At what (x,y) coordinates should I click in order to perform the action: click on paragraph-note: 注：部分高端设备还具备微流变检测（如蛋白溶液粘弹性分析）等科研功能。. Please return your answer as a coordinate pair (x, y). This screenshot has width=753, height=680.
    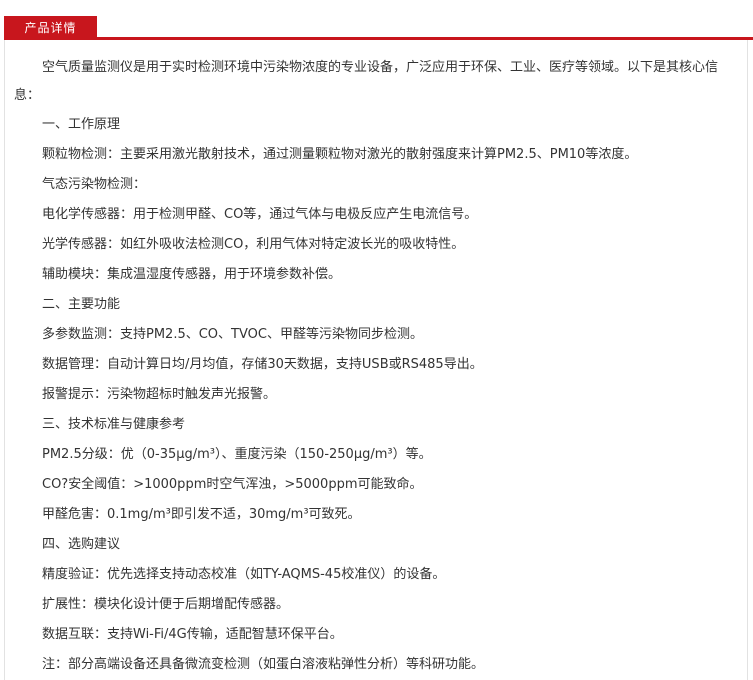
    Looking at the image, I should click on (263, 664).